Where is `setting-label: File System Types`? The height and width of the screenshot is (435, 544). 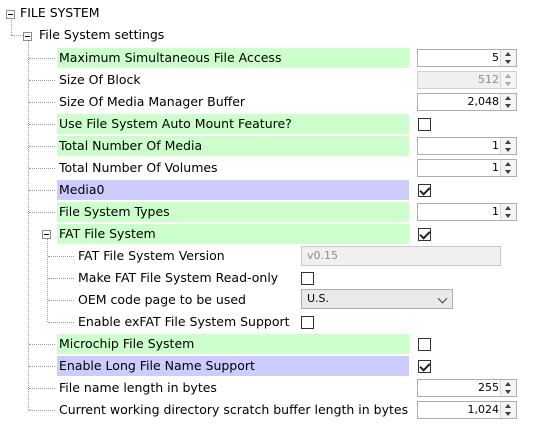 setting-label: File System Types is located at coordinates (233, 212).